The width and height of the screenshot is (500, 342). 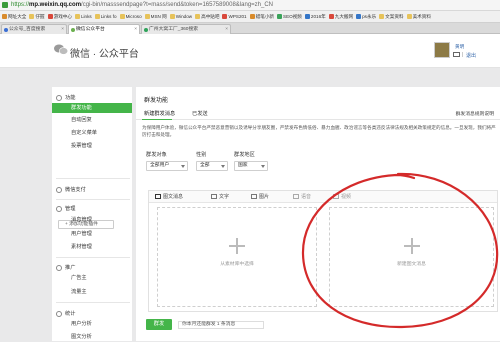 I want to click on sidebar-item-materials: 素材管理, so click(x=92, y=247).